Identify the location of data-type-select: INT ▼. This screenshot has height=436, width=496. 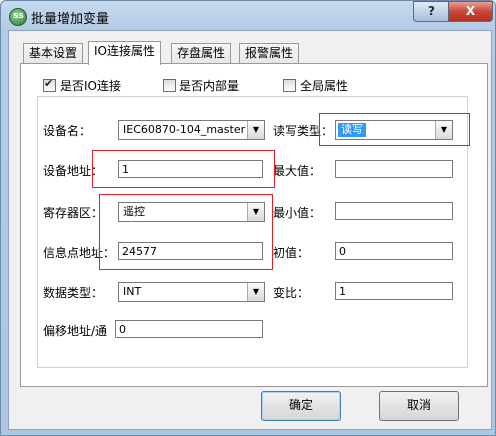
(191, 292).